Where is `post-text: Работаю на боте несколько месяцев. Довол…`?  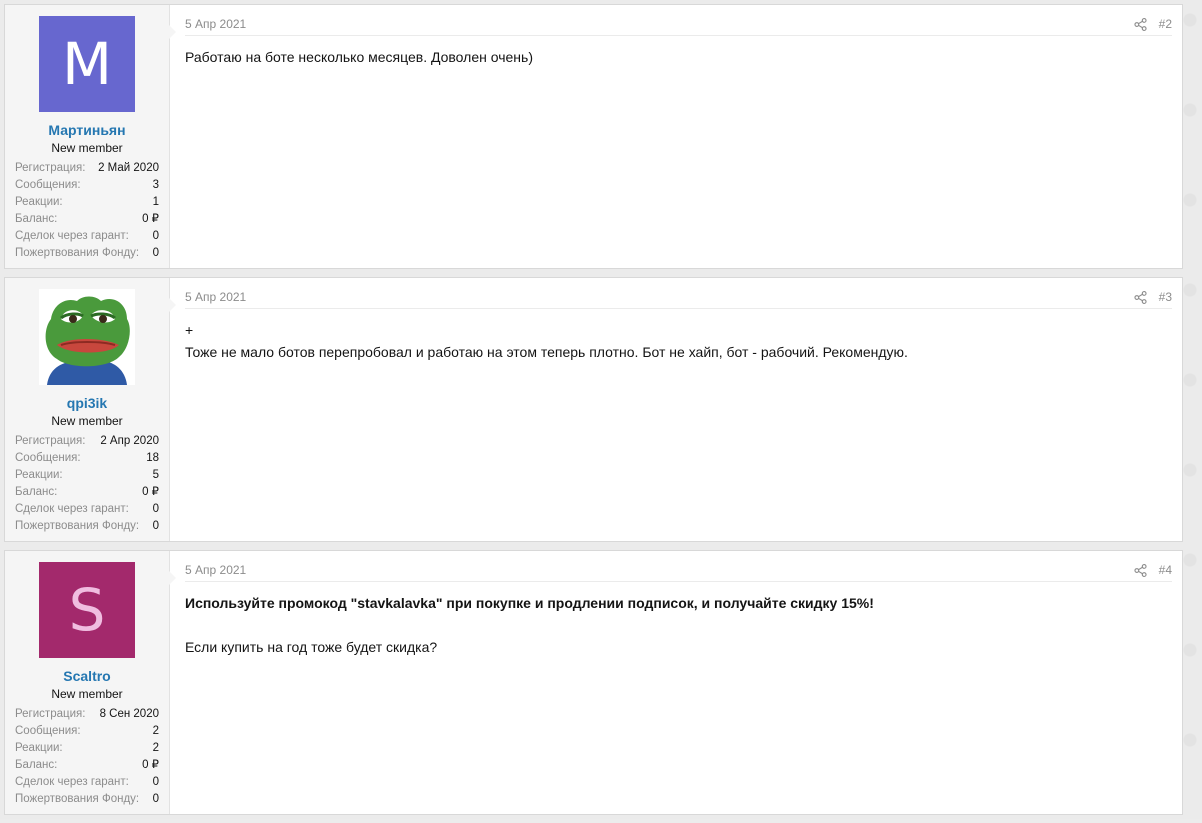
post-text: Работаю на боте несколько месяцев. Довол… is located at coordinates (359, 57).